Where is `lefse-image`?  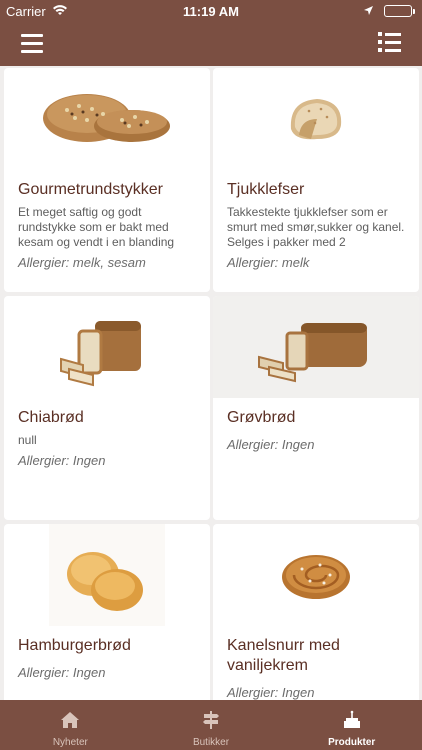 lefse-image is located at coordinates (316, 119).